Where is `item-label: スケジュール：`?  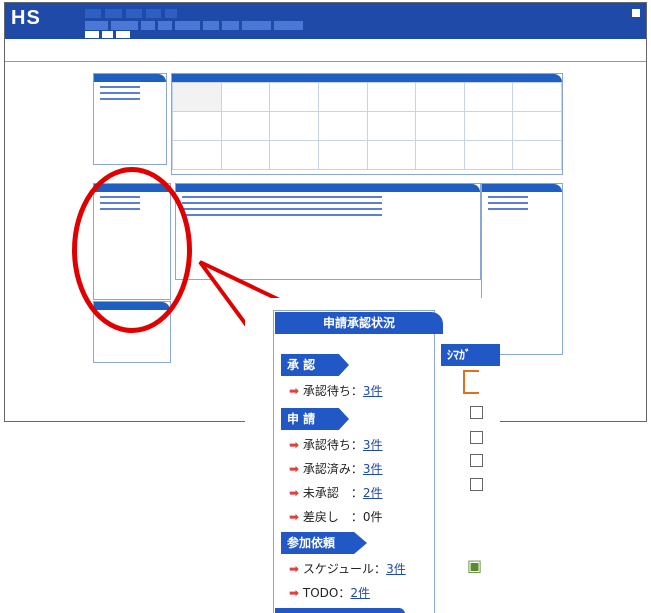 item-label: スケジュール： is located at coordinates (344, 569).